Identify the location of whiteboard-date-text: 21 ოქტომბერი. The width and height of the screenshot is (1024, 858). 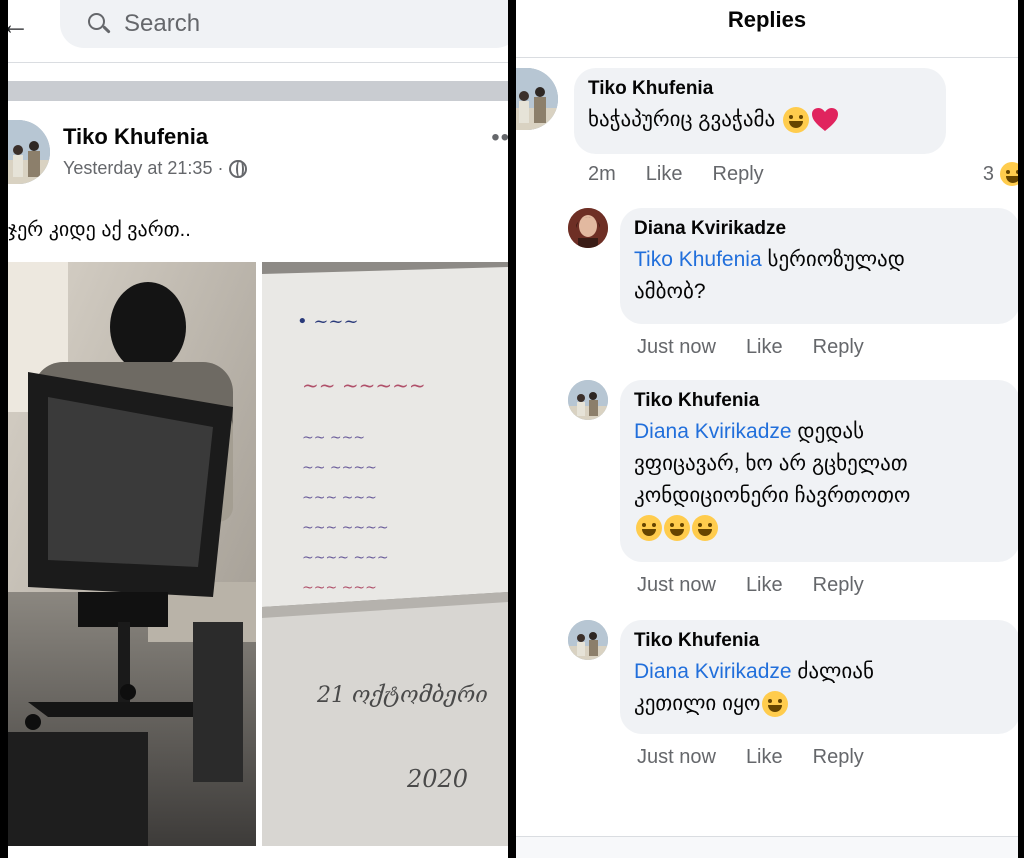
(402, 695).